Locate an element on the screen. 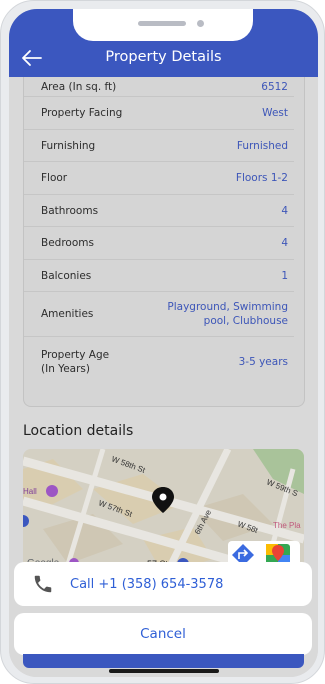 The height and width of the screenshot is (684, 325). detail-label: Amenities is located at coordinates (67, 314).